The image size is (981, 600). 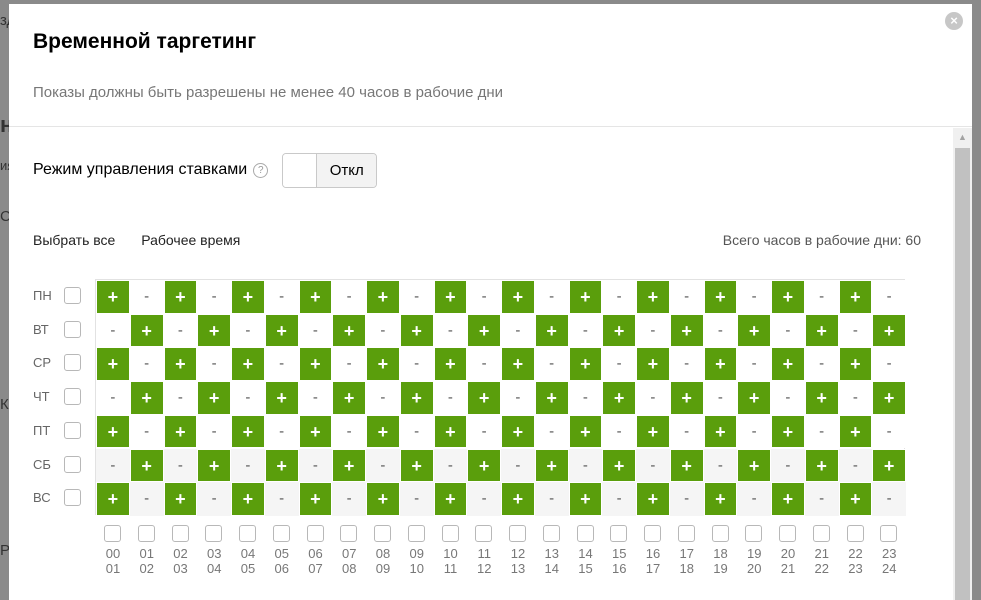 I want to click on select-all-link: Выбрать все, so click(x=74, y=240).